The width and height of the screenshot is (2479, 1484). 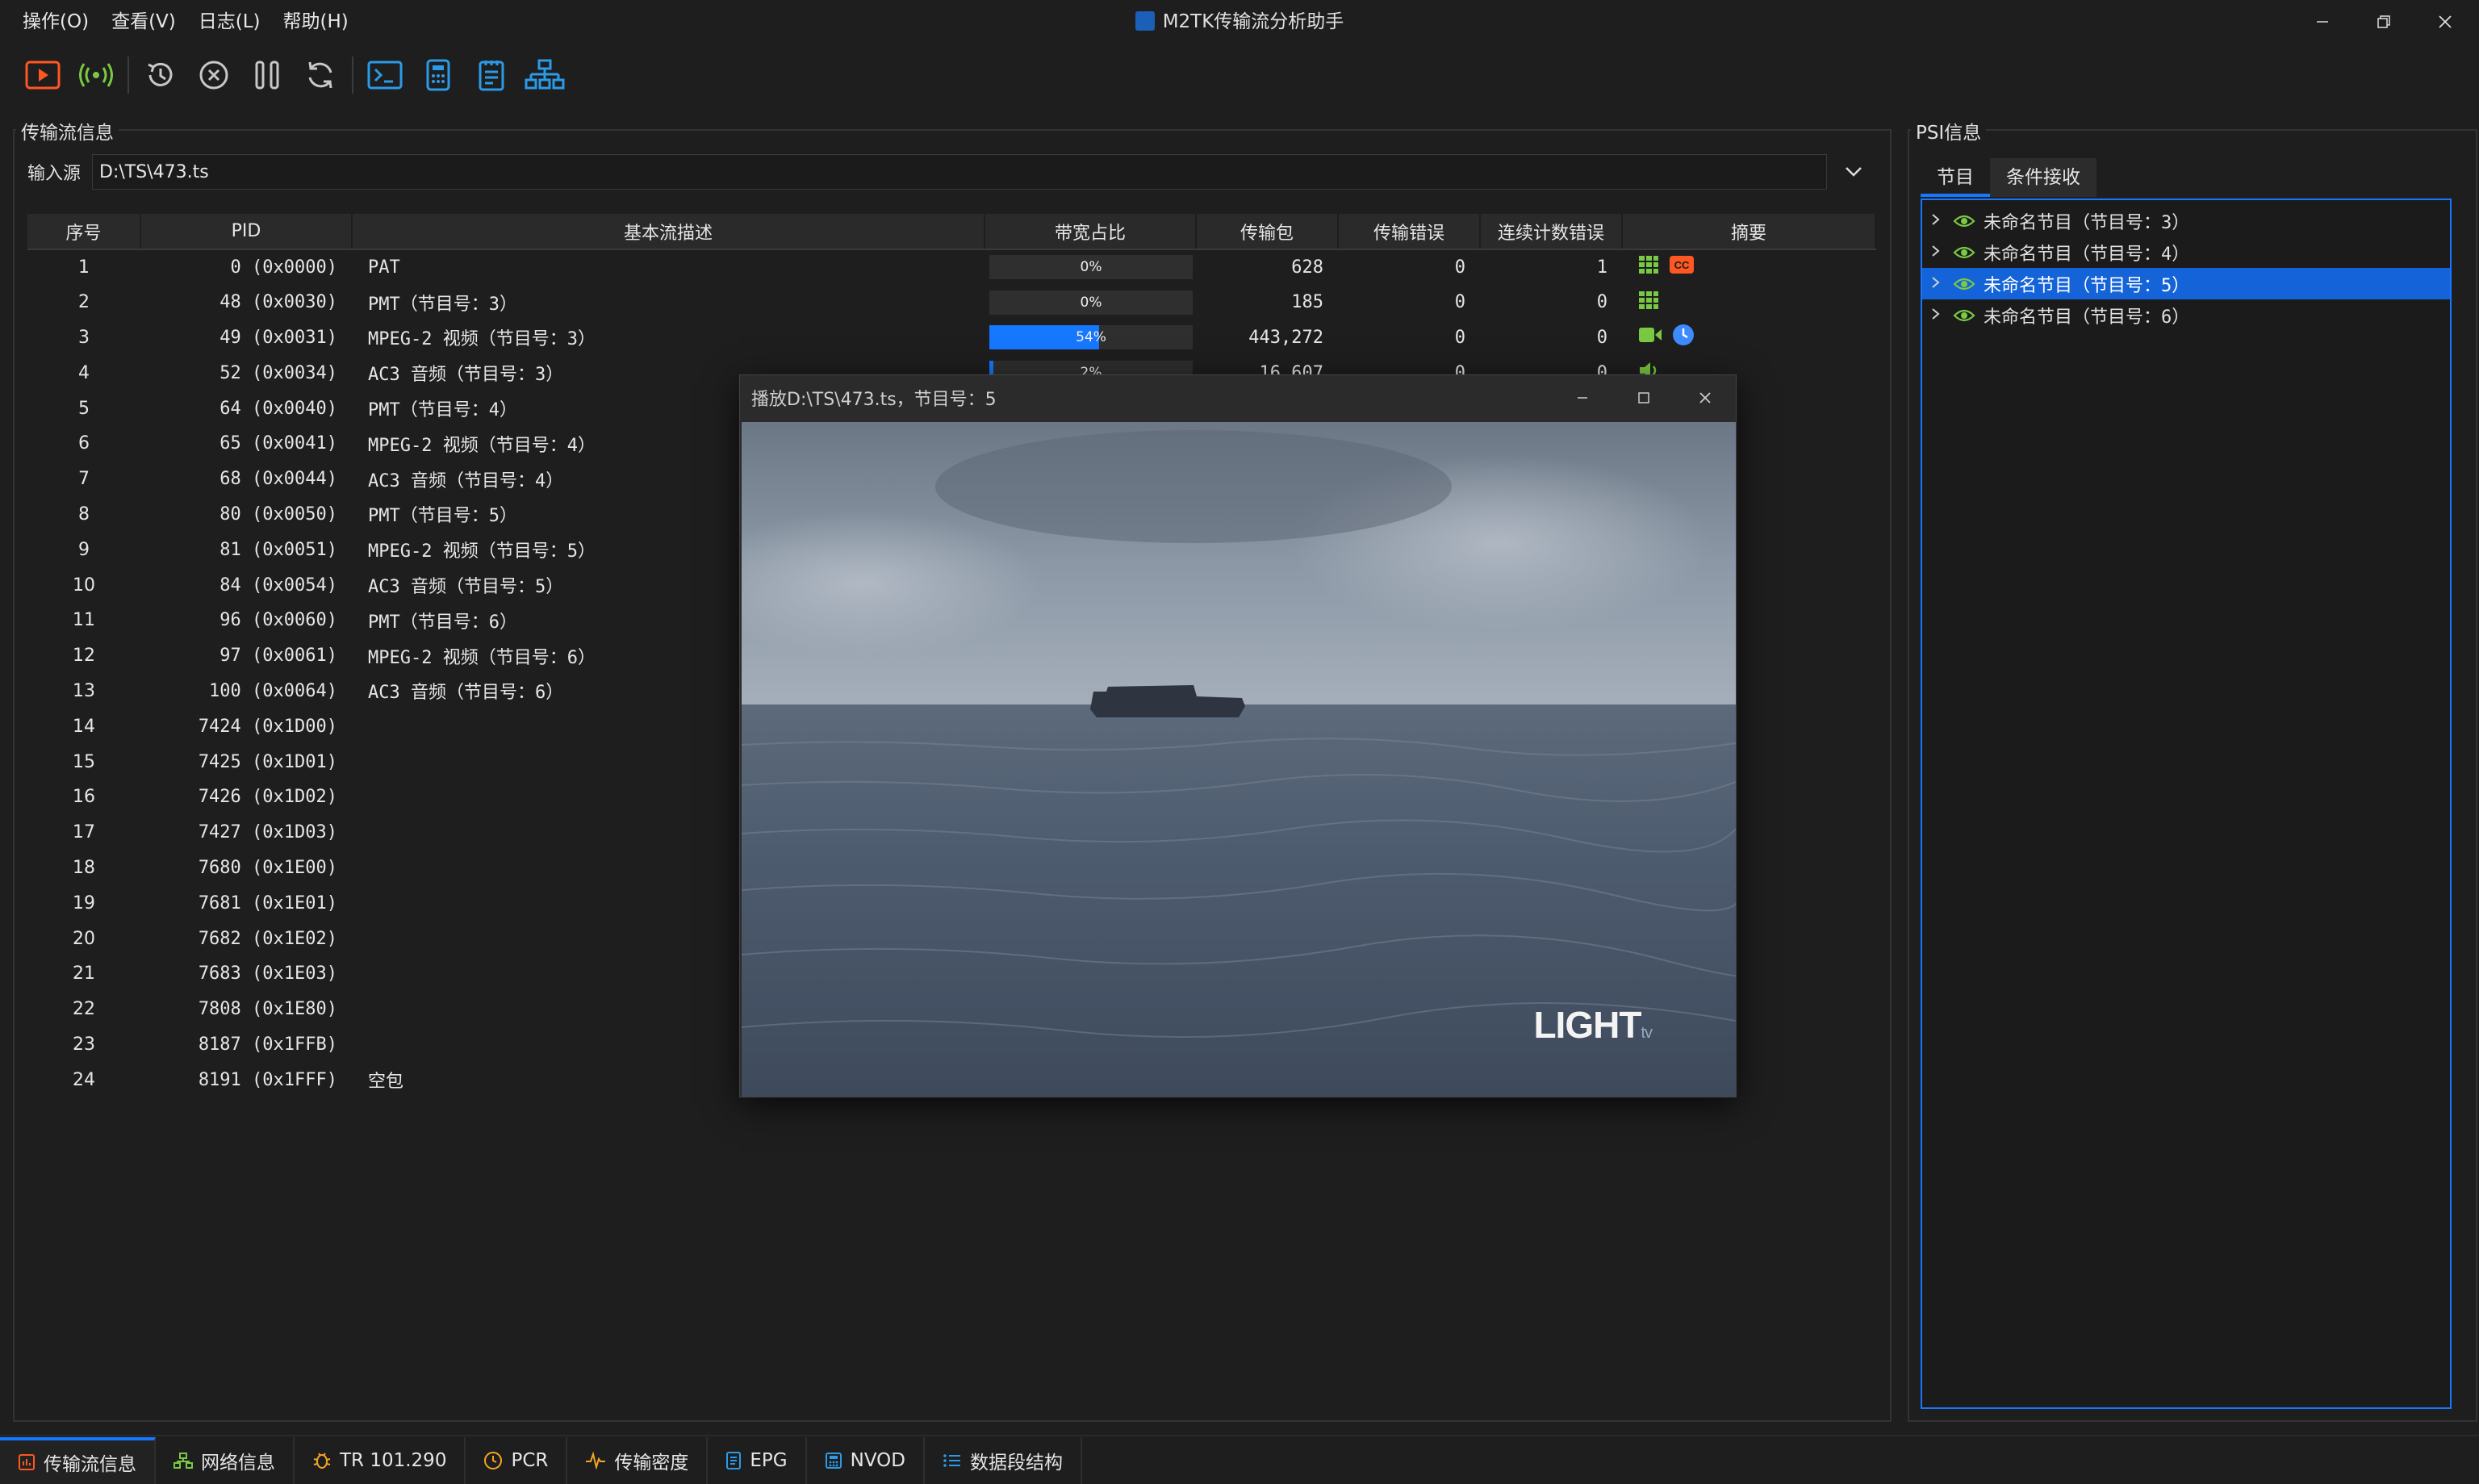 What do you see at coordinates (278, 372) in the screenshot?
I see `cell-pid: 52 (0x0034)` at bounding box center [278, 372].